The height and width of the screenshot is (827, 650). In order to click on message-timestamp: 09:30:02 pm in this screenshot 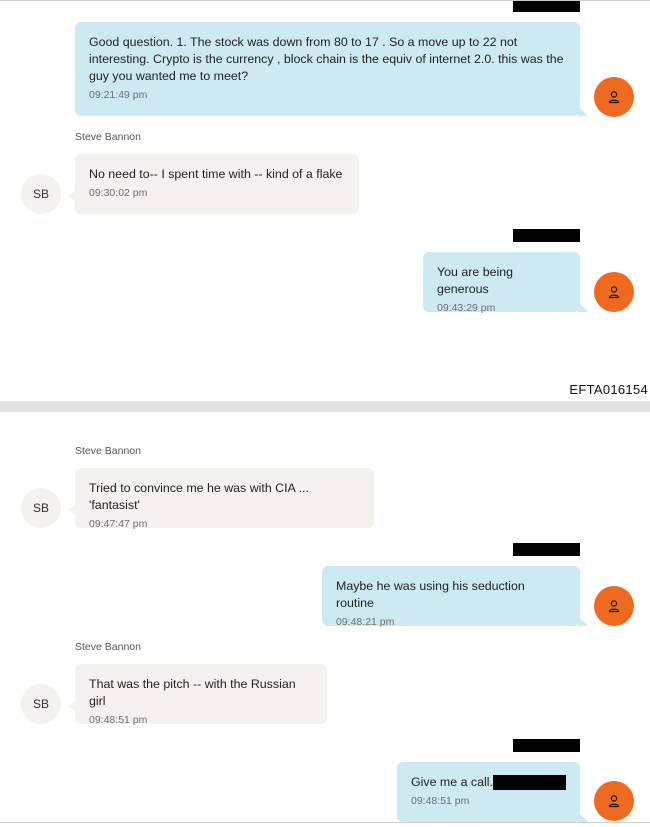, I will do `click(118, 193)`.